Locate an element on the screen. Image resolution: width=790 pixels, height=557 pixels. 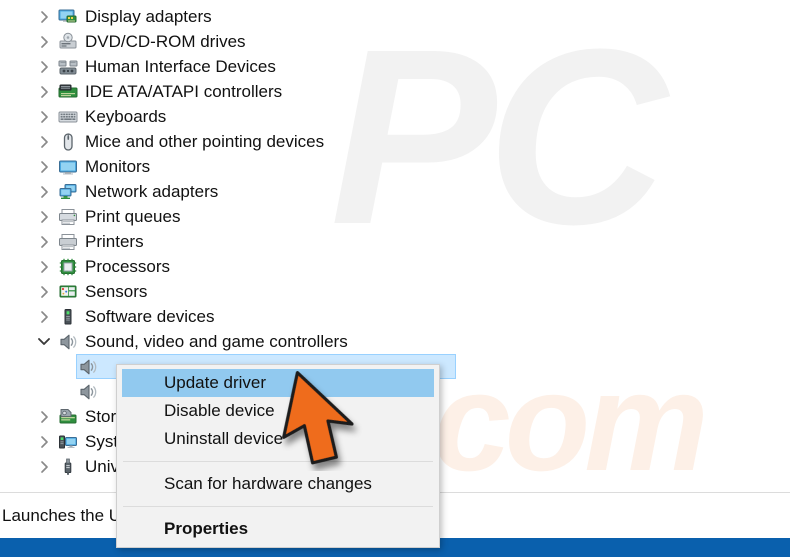
tree-item-label: Syst is located at coordinates (102, 441).